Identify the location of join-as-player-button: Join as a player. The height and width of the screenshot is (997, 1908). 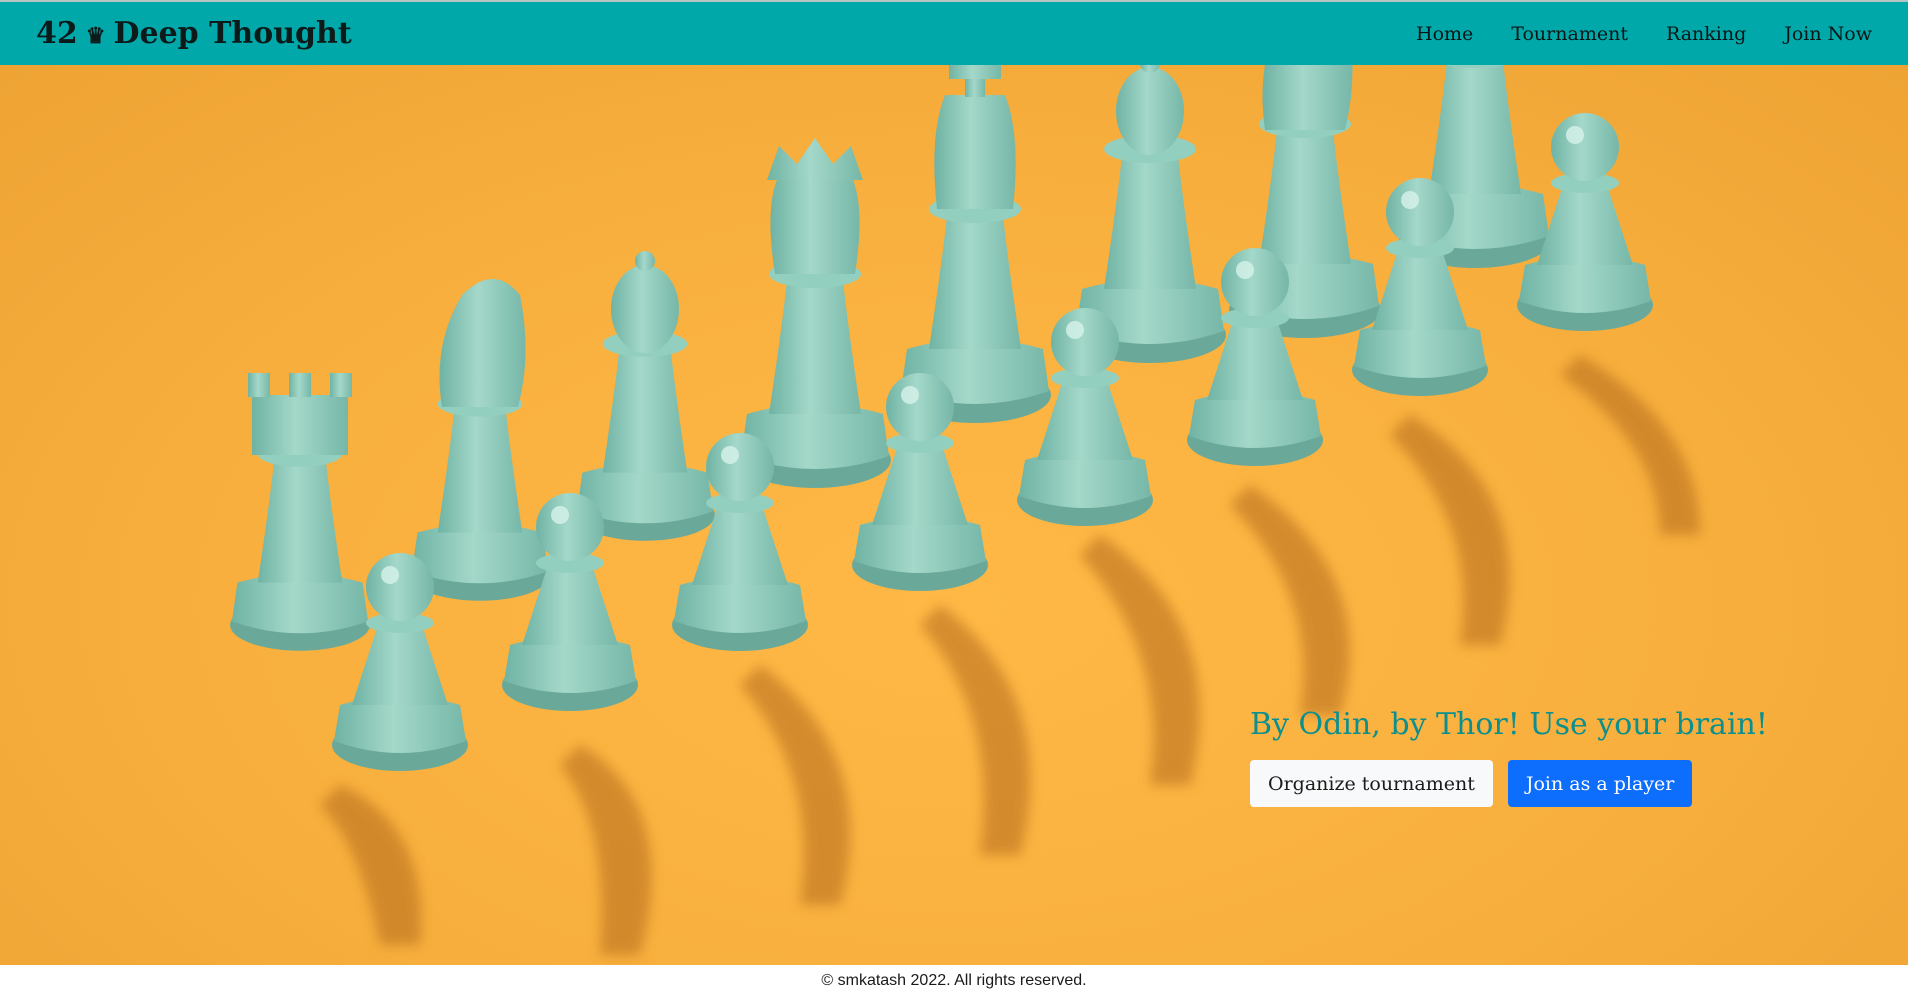
(1600, 783).